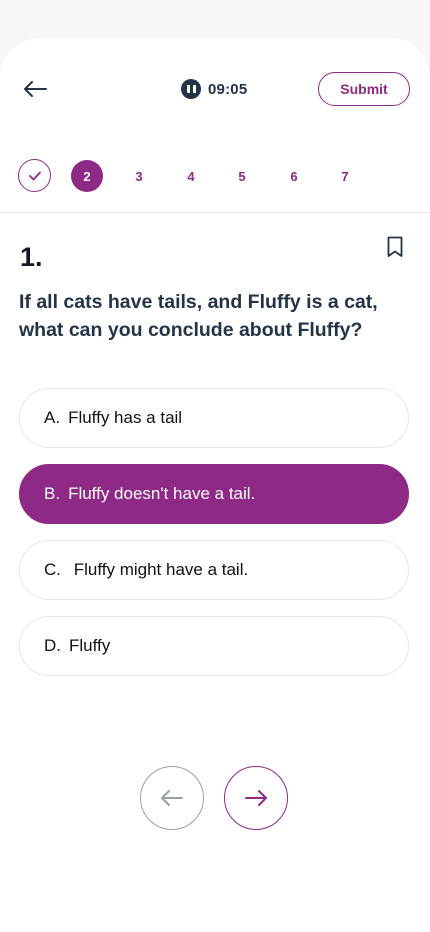  I want to click on step-7: 7, so click(345, 176).